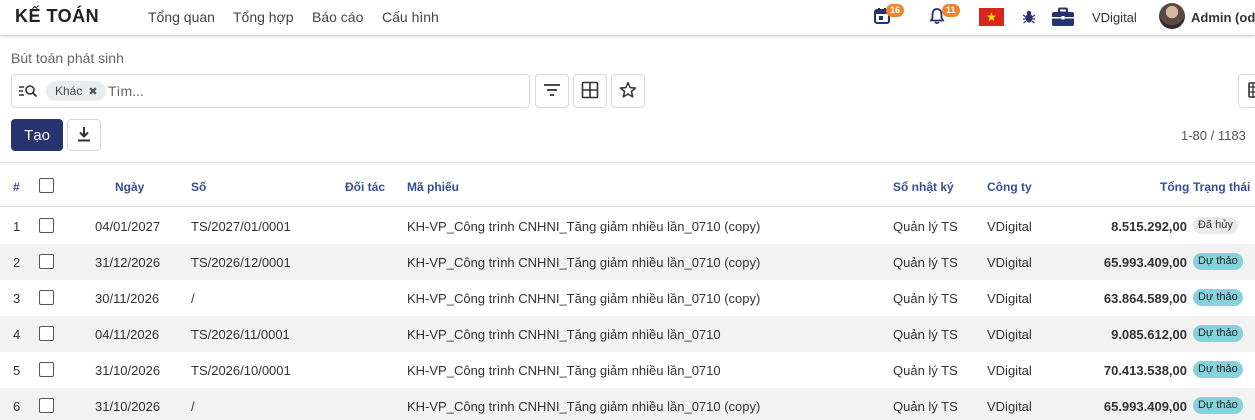  Describe the element at coordinates (127, 298) in the screenshot. I see `row-date: 30/11/2026` at that location.